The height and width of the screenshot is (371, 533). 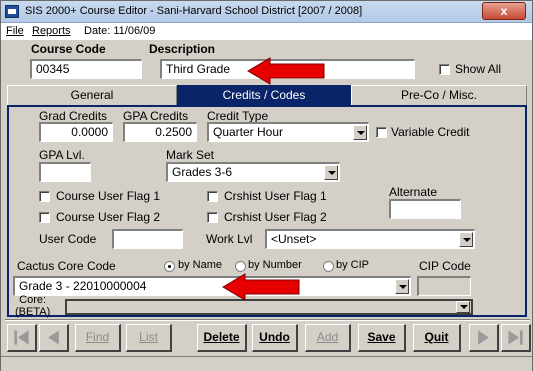 I want to click on first-record-icon, so click(x=21, y=337).